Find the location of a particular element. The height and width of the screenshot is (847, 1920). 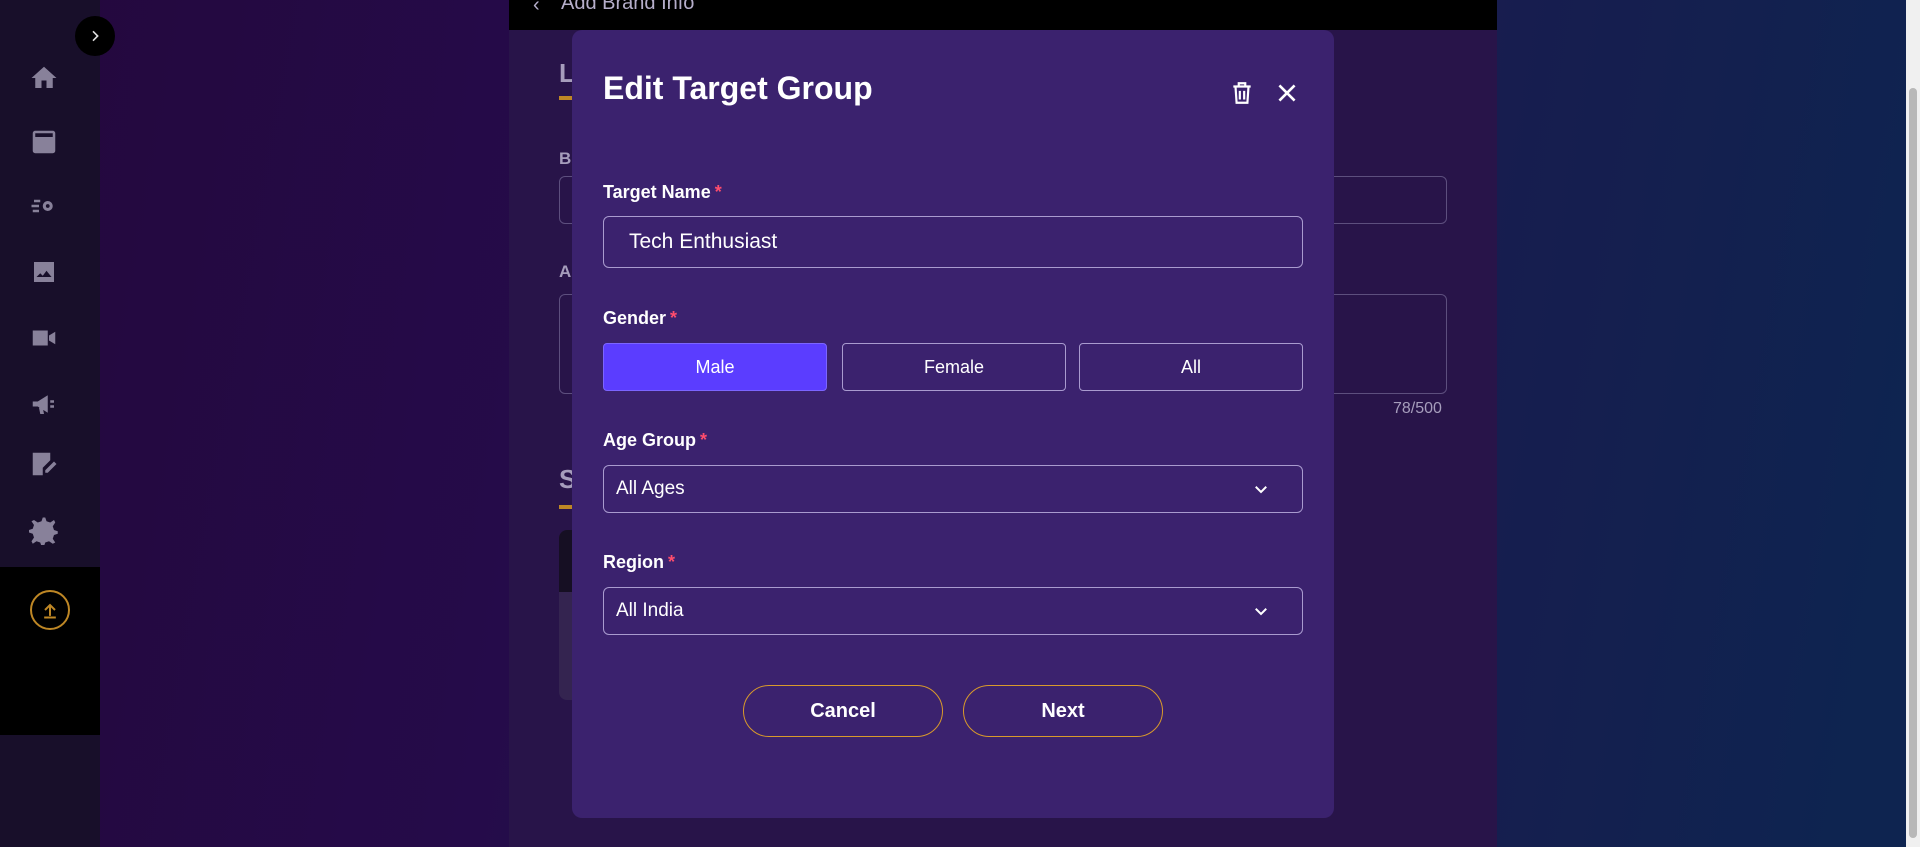

region-value: All India is located at coordinates (650, 610).